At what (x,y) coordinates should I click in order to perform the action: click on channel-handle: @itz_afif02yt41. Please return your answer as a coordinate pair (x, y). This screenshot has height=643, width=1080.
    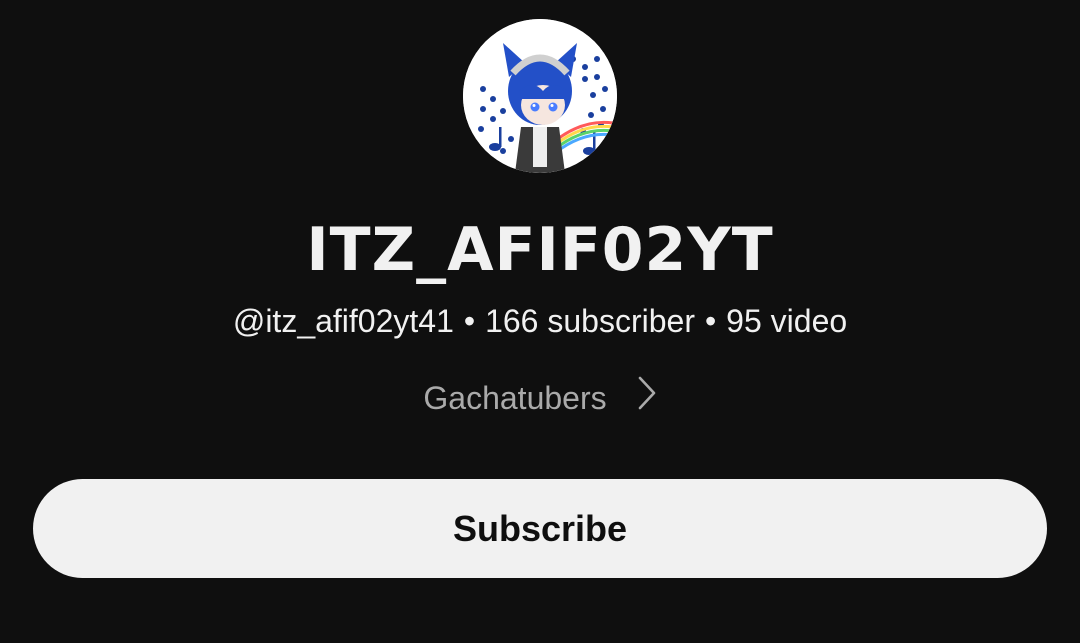
    Looking at the image, I should click on (343, 321).